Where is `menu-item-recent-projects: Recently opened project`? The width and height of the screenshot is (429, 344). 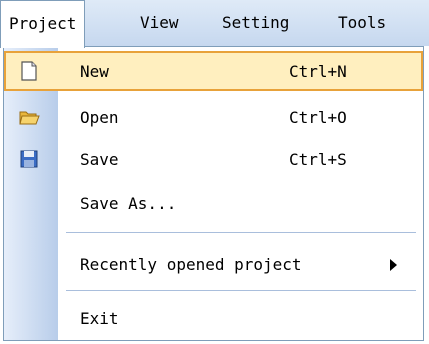
menu-item-recent-projects: Recently opened project is located at coordinates (213, 264).